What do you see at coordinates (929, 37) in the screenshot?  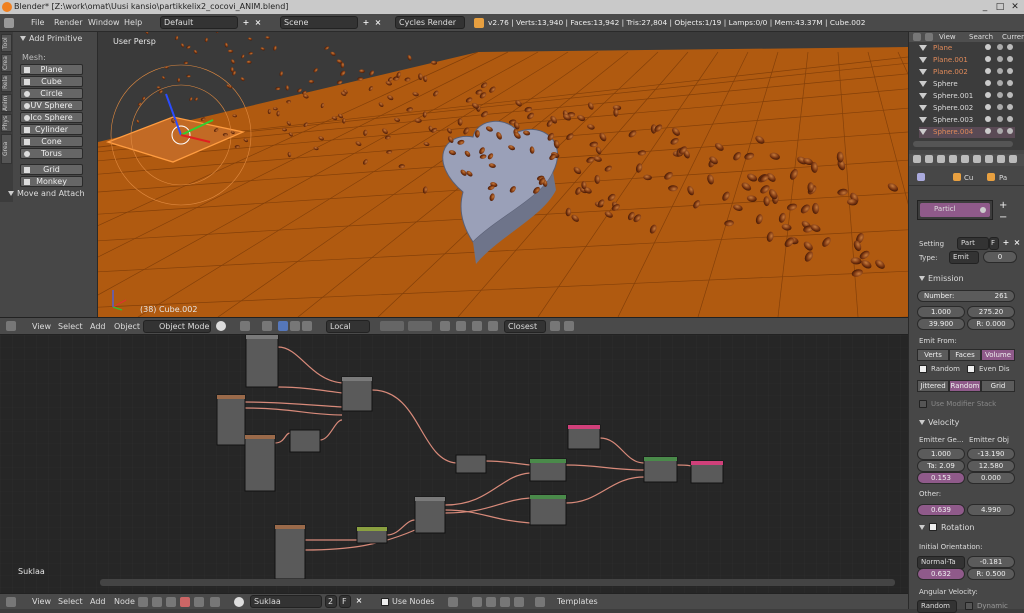 I see `outliner-display-icon` at bounding box center [929, 37].